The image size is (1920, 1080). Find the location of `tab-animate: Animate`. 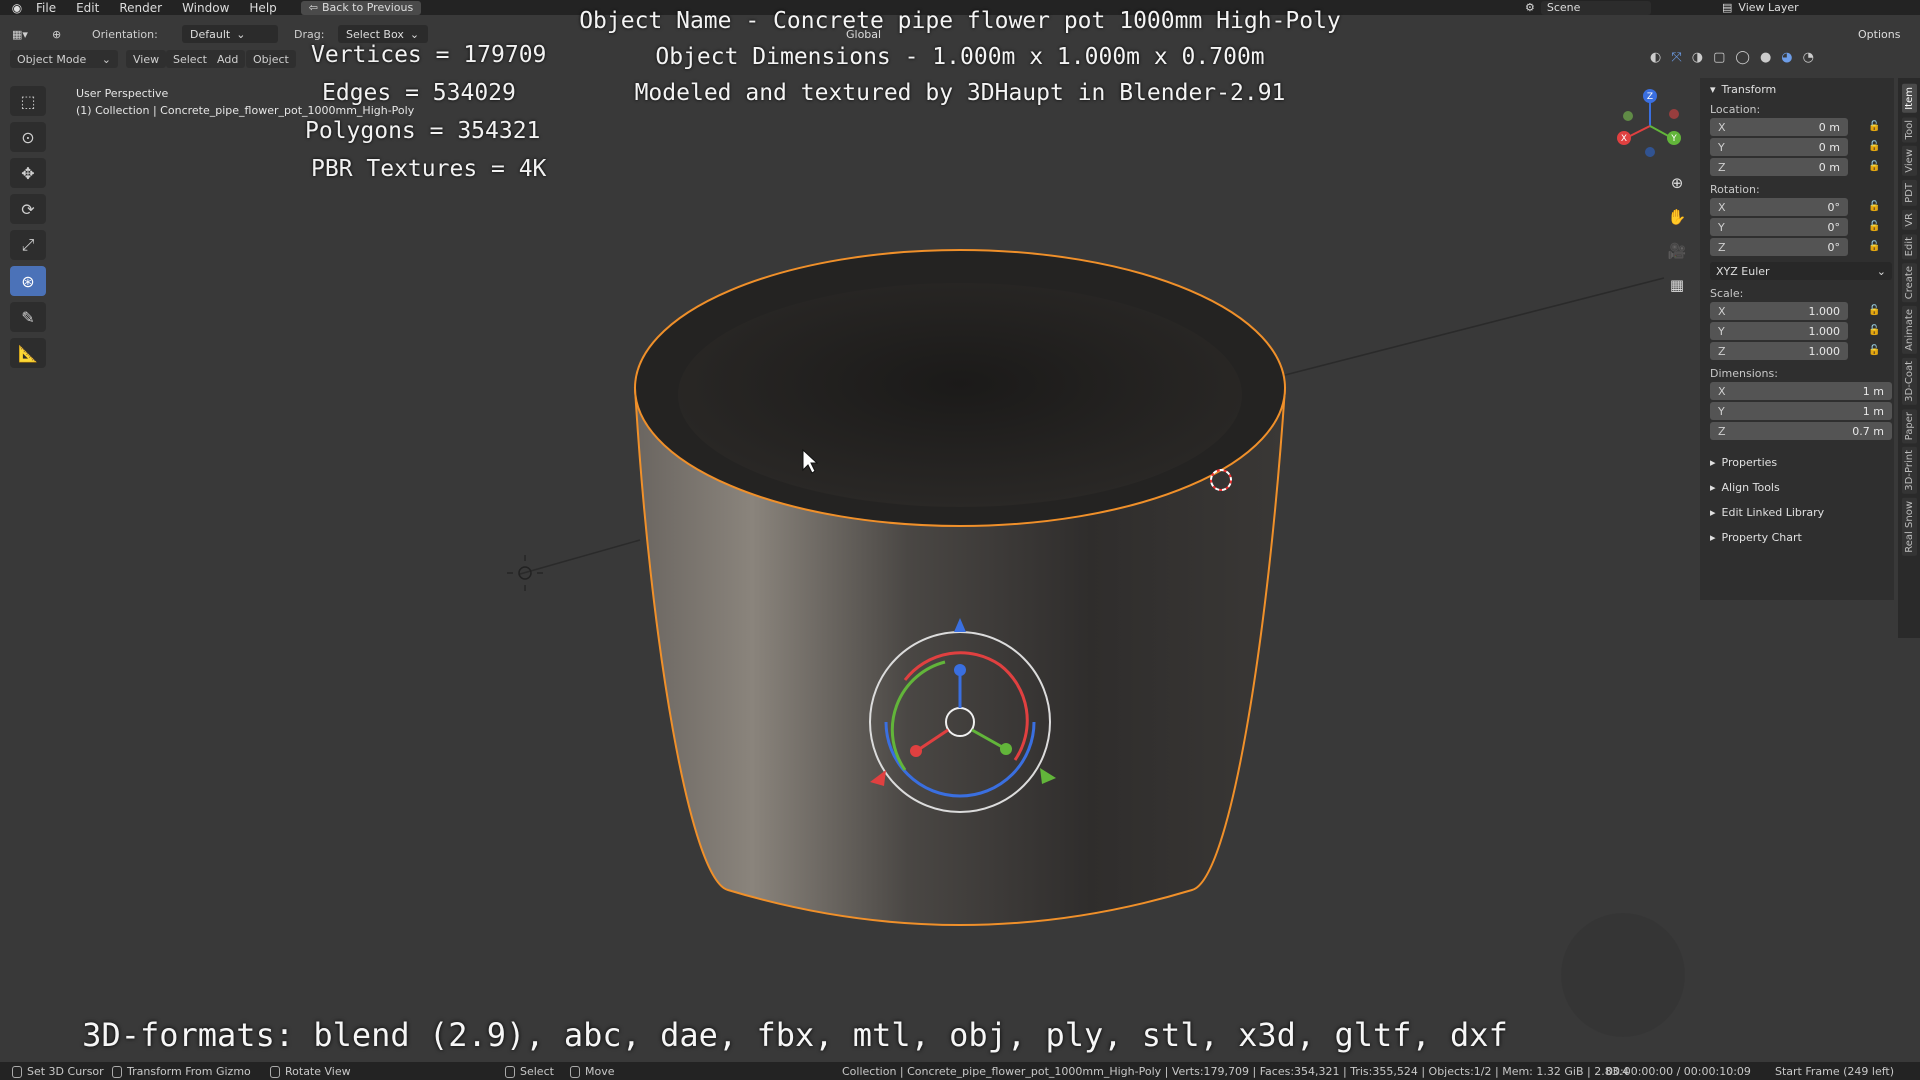

tab-animate: Animate is located at coordinates (1909, 330).